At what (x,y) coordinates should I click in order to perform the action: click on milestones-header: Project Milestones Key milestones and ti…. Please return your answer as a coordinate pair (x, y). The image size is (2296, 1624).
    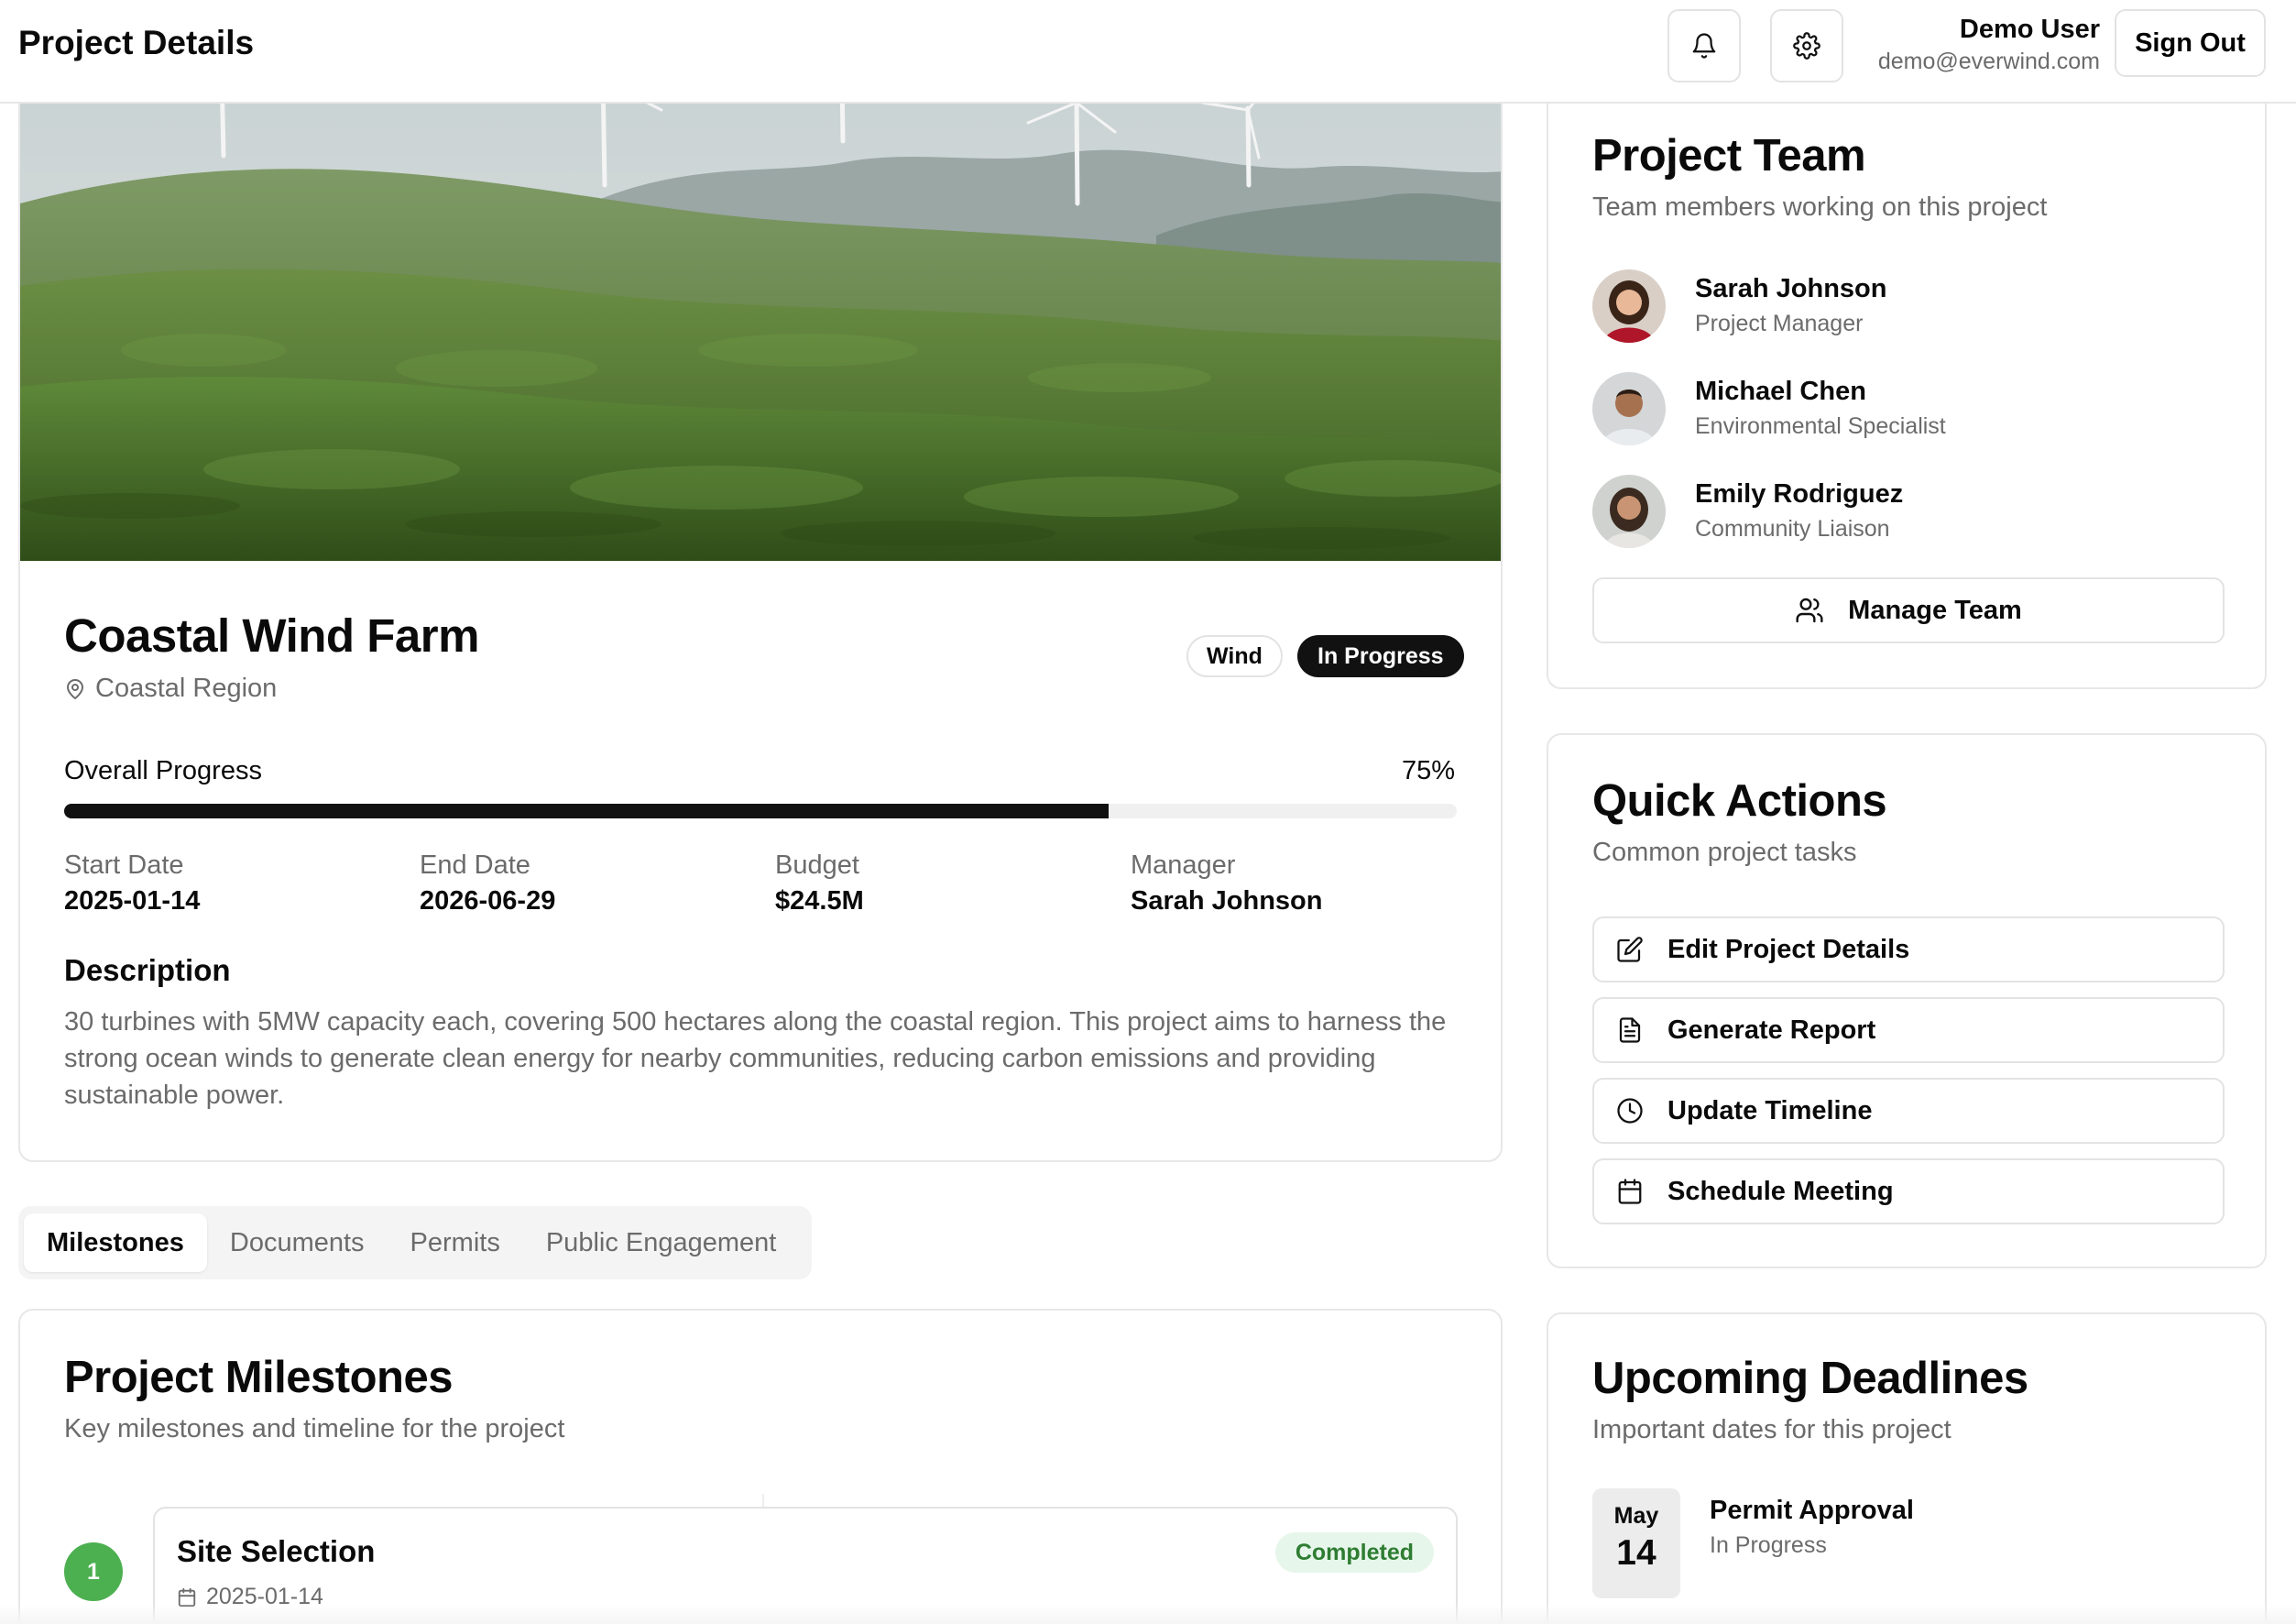
    Looking at the image, I should click on (314, 1398).